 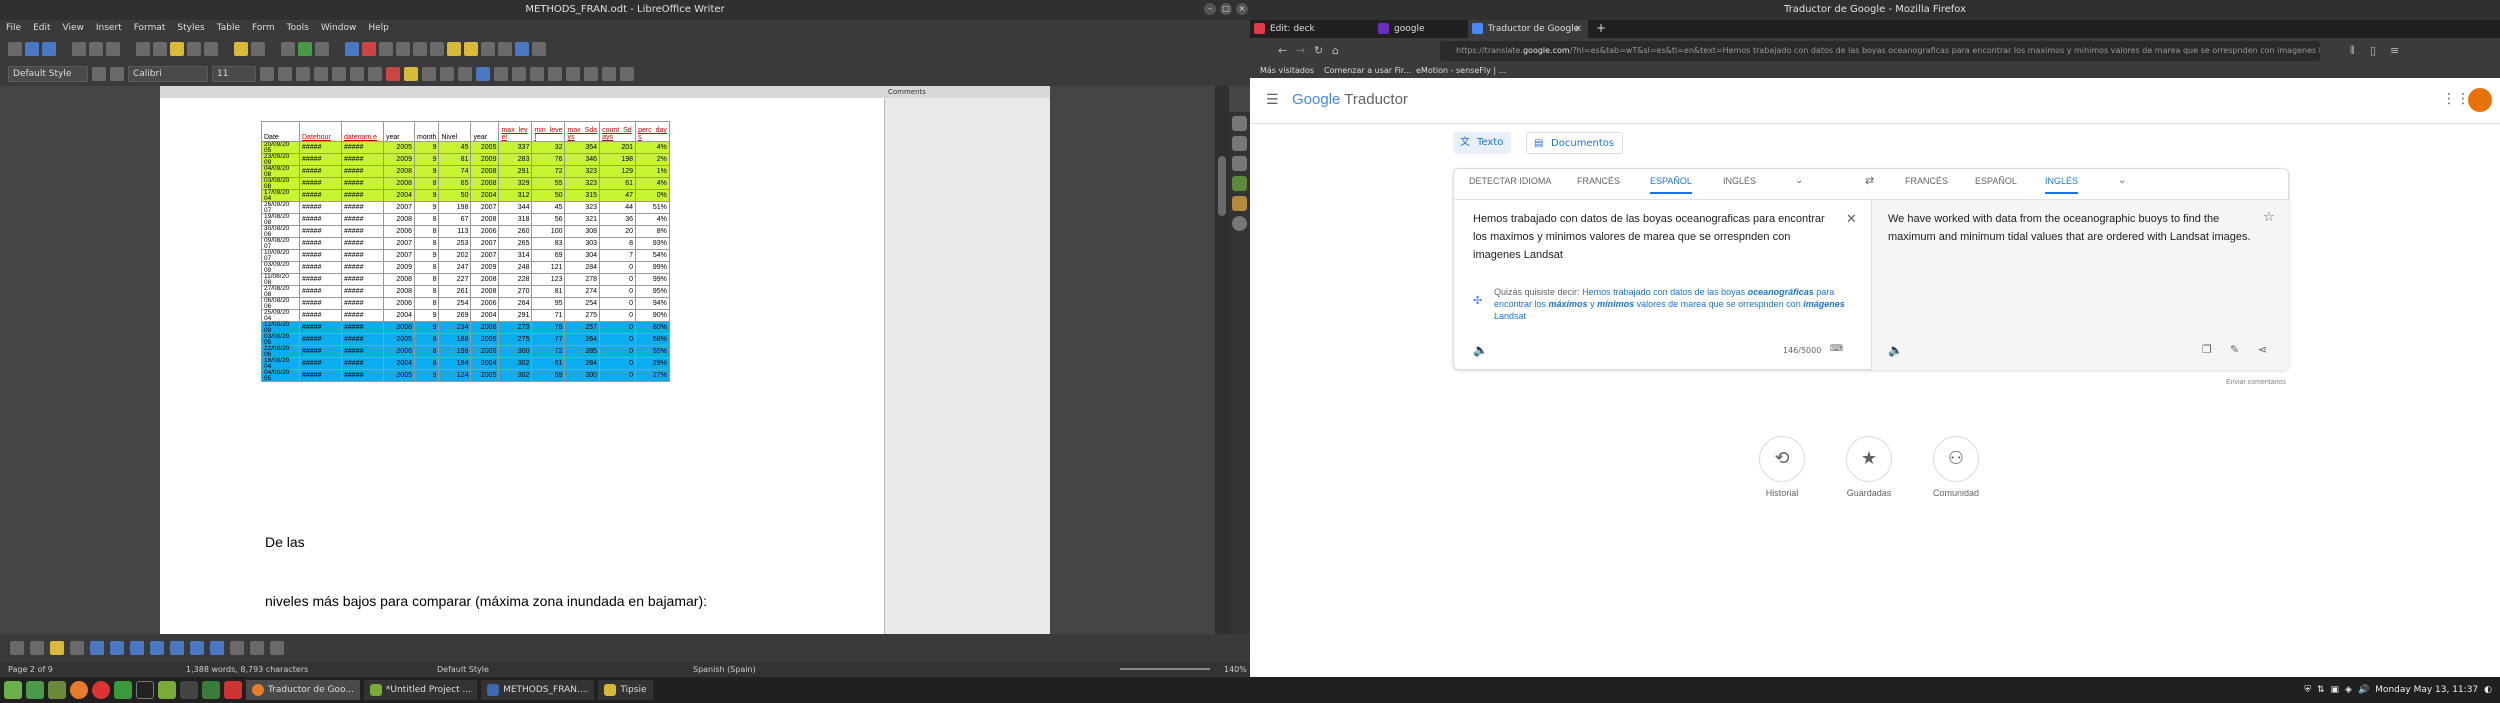 I want to click on table-cell: 302, so click(x=515, y=375).